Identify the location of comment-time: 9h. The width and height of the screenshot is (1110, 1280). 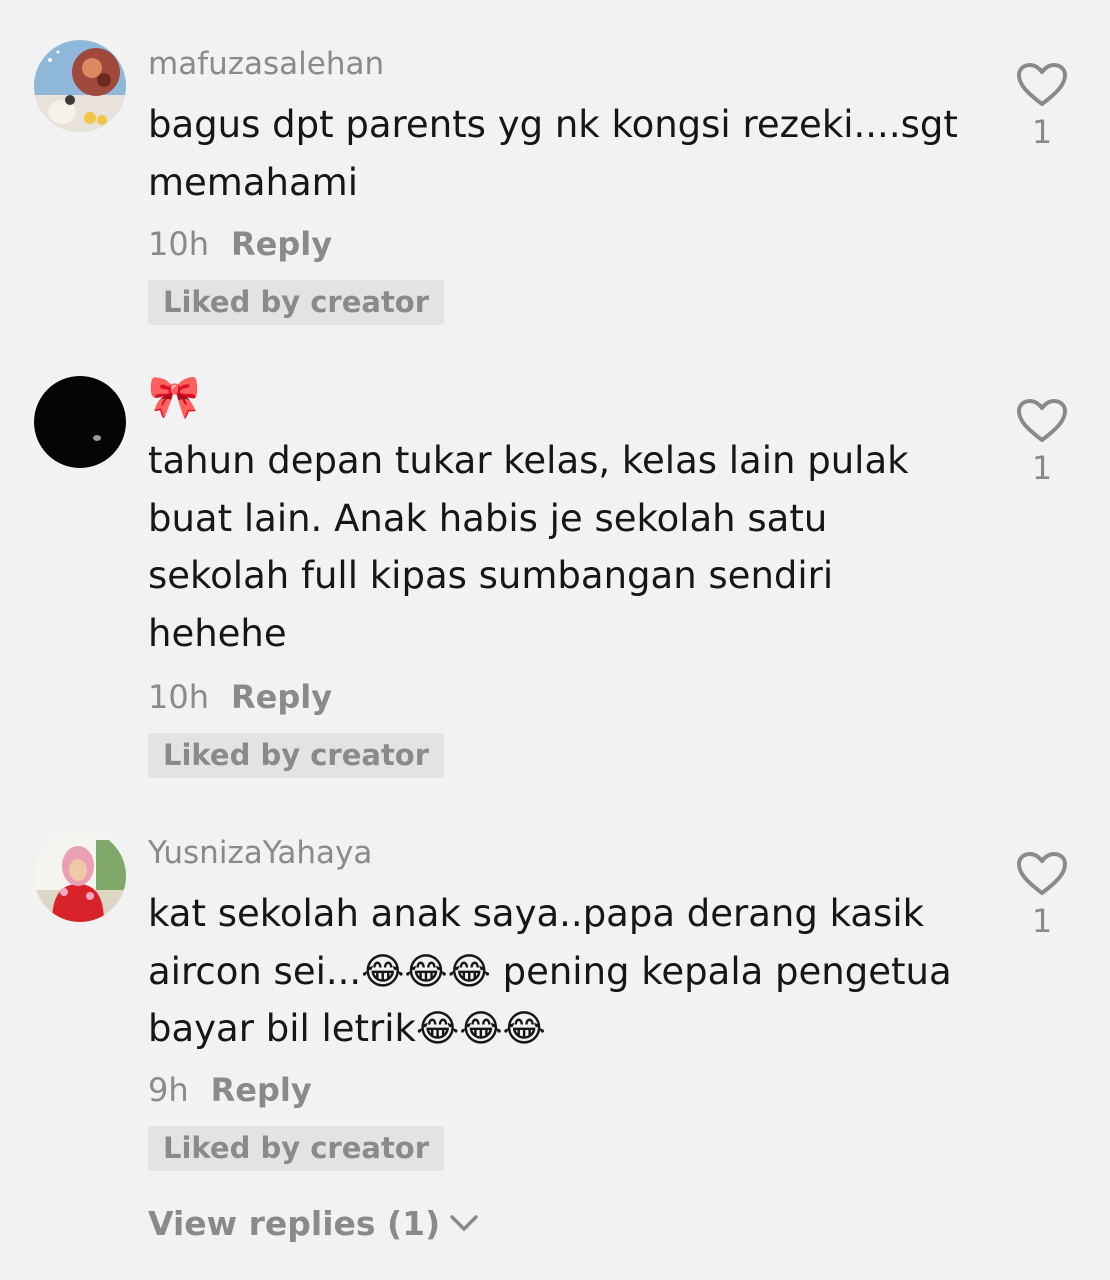
(168, 1090).